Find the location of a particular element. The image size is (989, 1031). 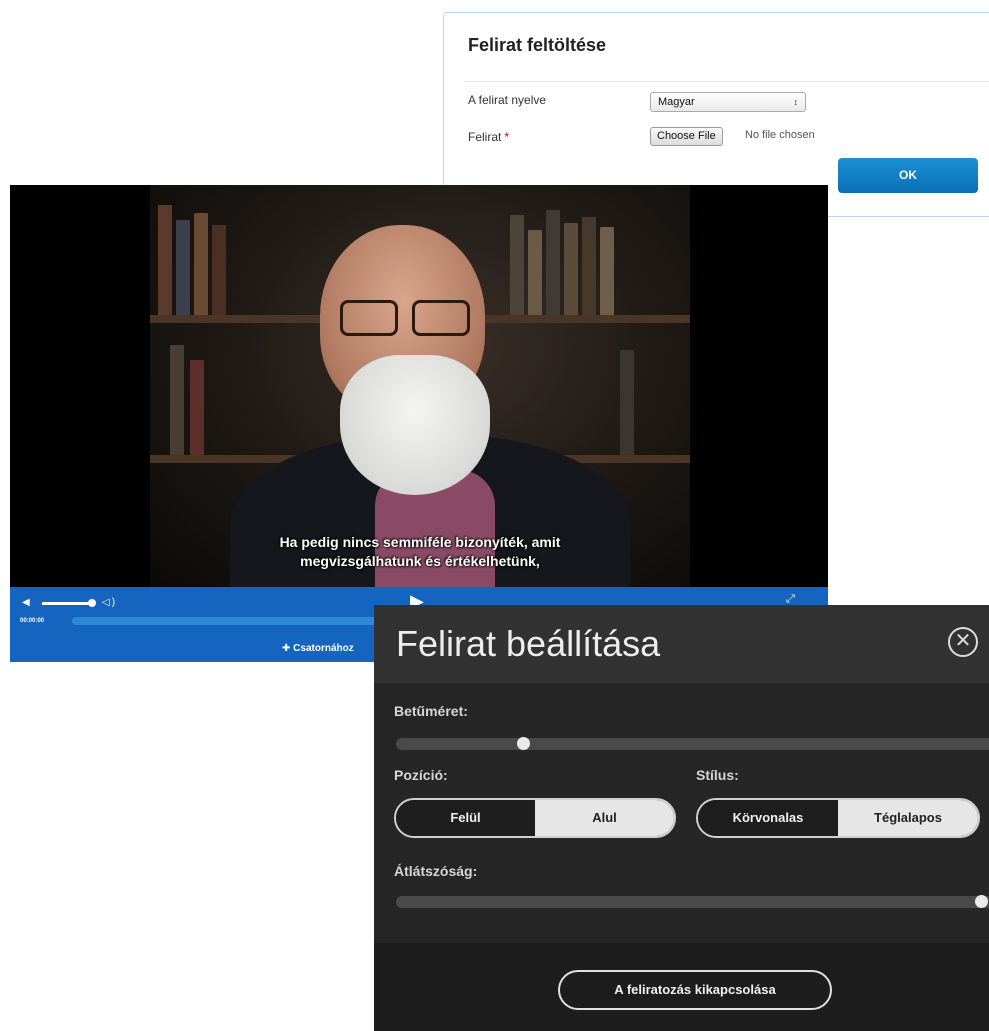

style-label: Stílus: is located at coordinates (717, 775).